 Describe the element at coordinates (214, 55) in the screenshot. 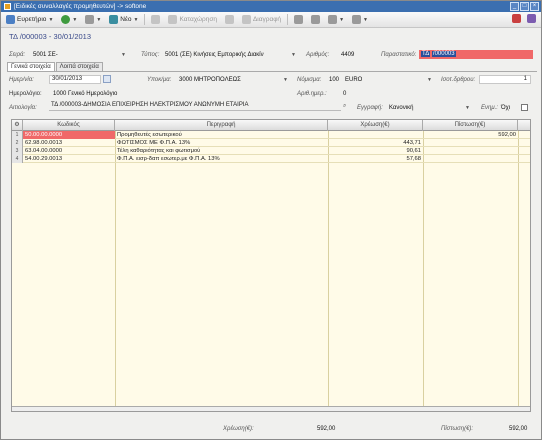

I see `type-field: 5001 (ΣΕ) Κινήσεις Εμπορικής Διακίν` at that location.